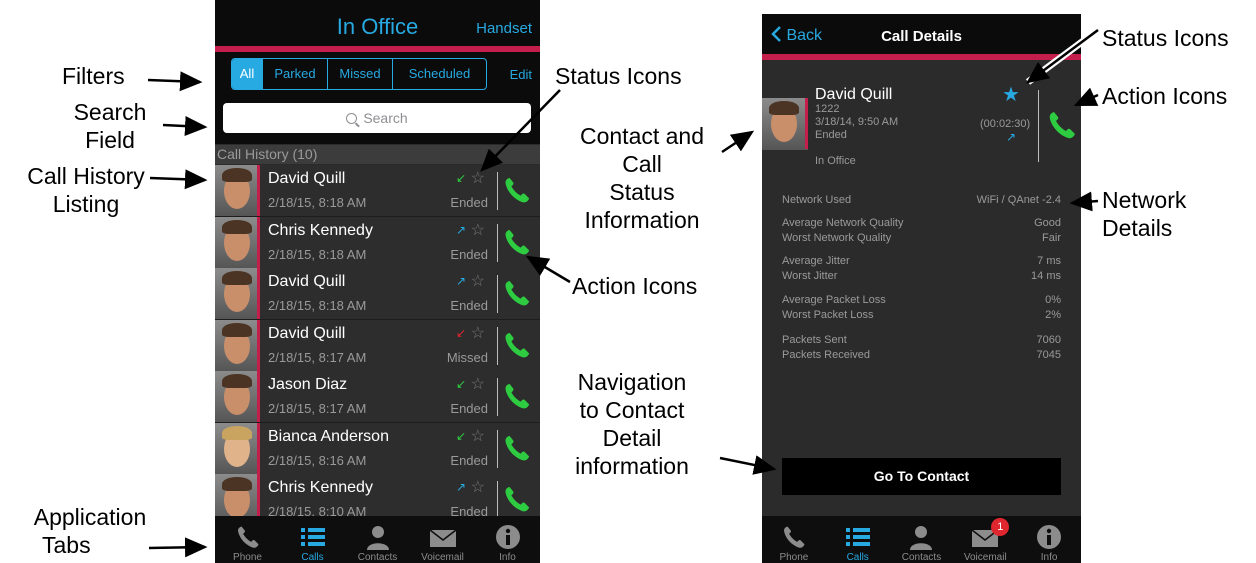 This screenshot has height=563, width=1256. What do you see at coordinates (110, 140) in the screenshot?
I see `annotation-line: Field` at bounding box center [110, 140].